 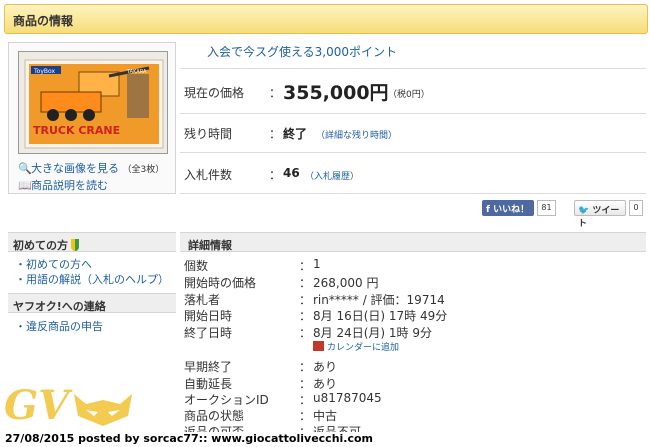 I want to click on enlarge-image-link: 🔍大きな画像を見る （全3枚）, so click(x=91, y=168).